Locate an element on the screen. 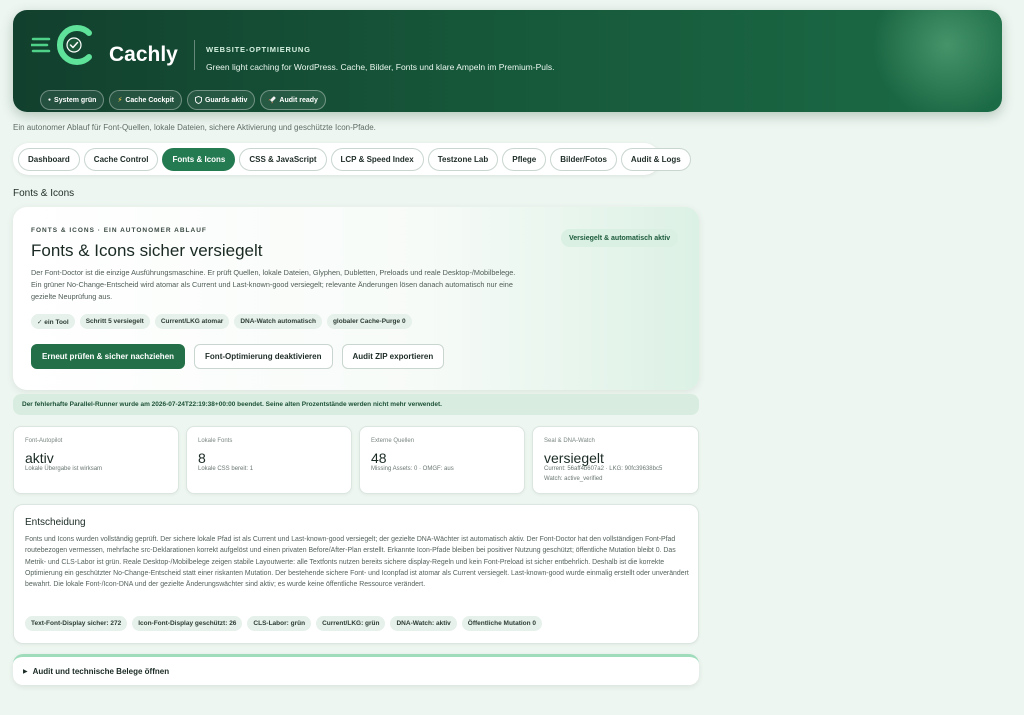  status-chip-label: Audit ready is located at coordinates (298, 100).